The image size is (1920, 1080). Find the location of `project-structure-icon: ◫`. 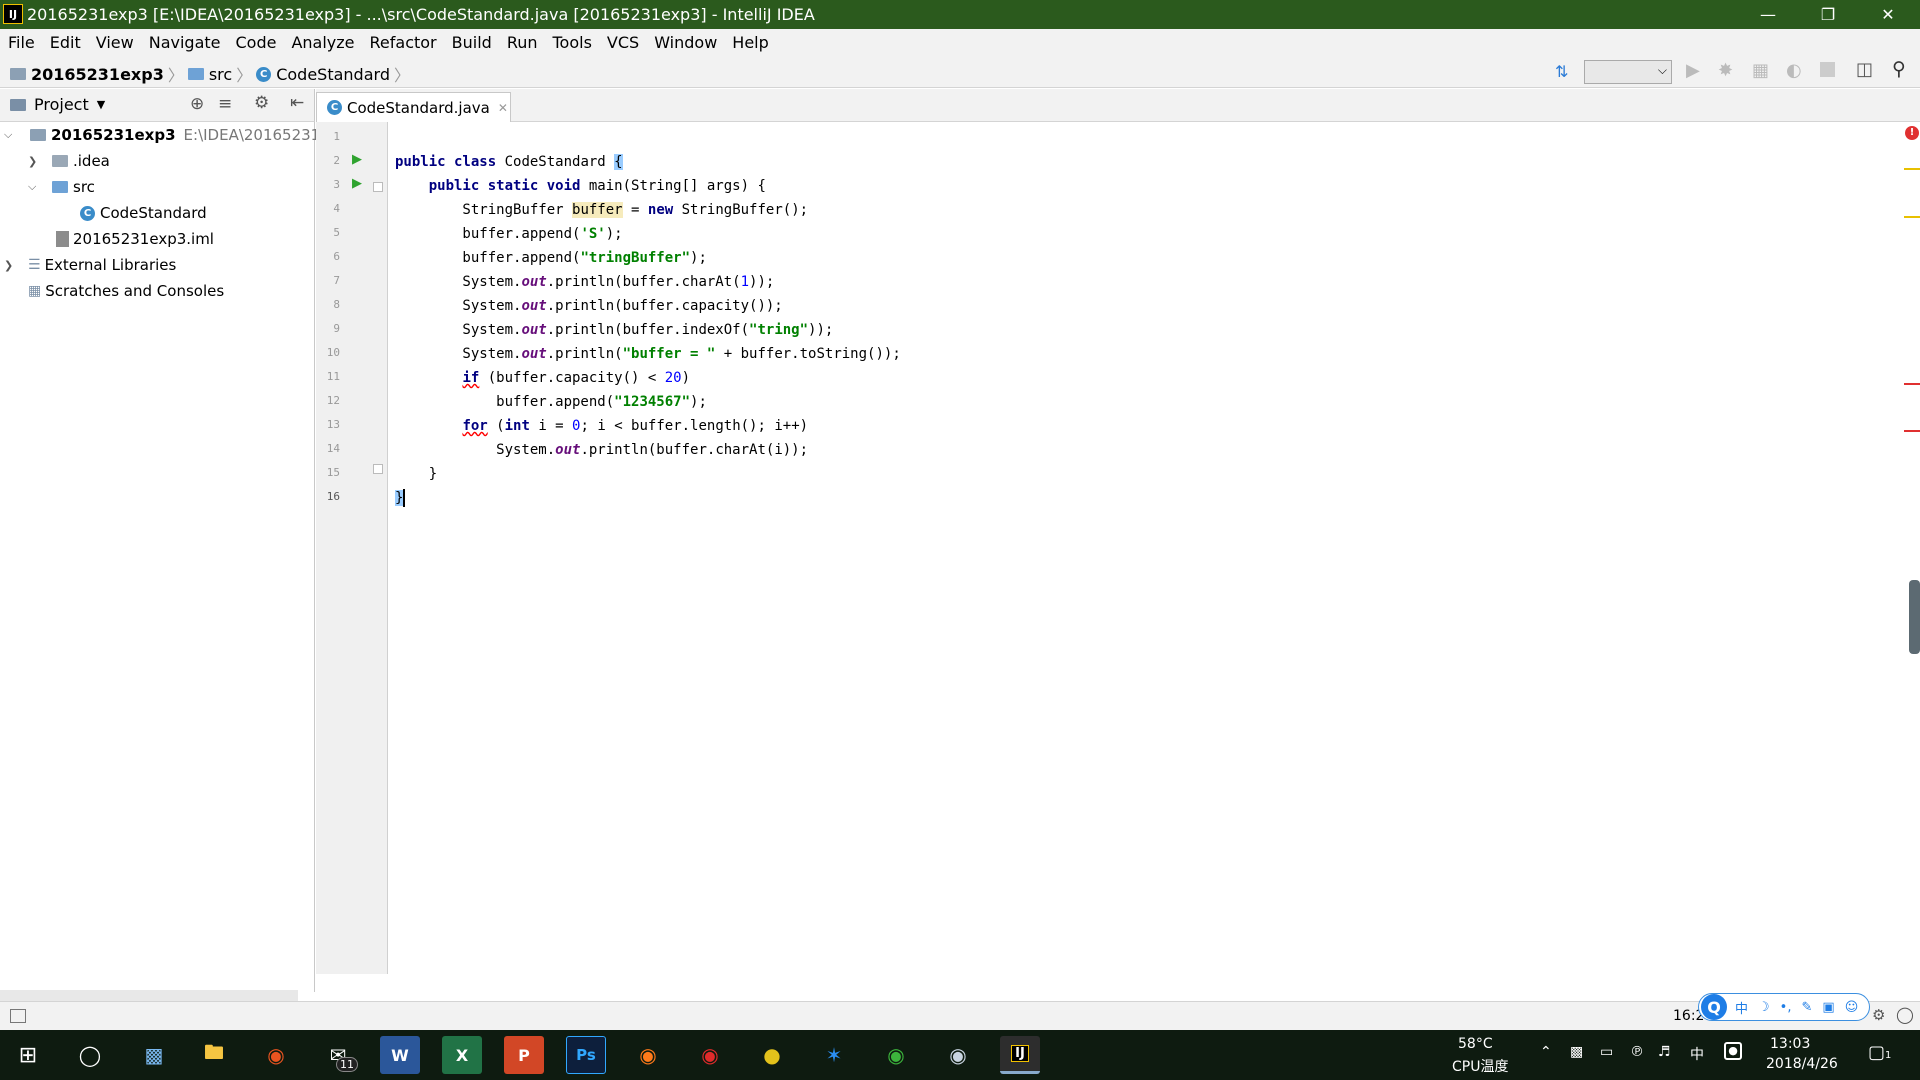

project-structure-icon: ◫ is located at coordinates (1864, 69).